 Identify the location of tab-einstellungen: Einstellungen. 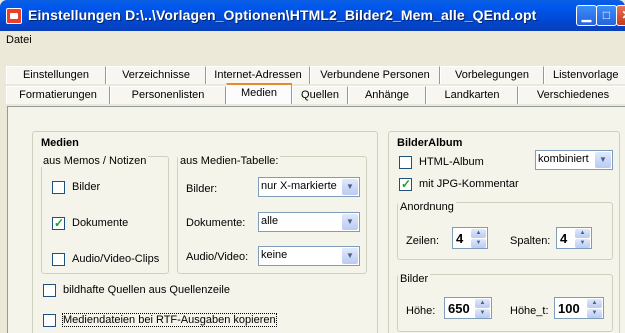
(56, 75).